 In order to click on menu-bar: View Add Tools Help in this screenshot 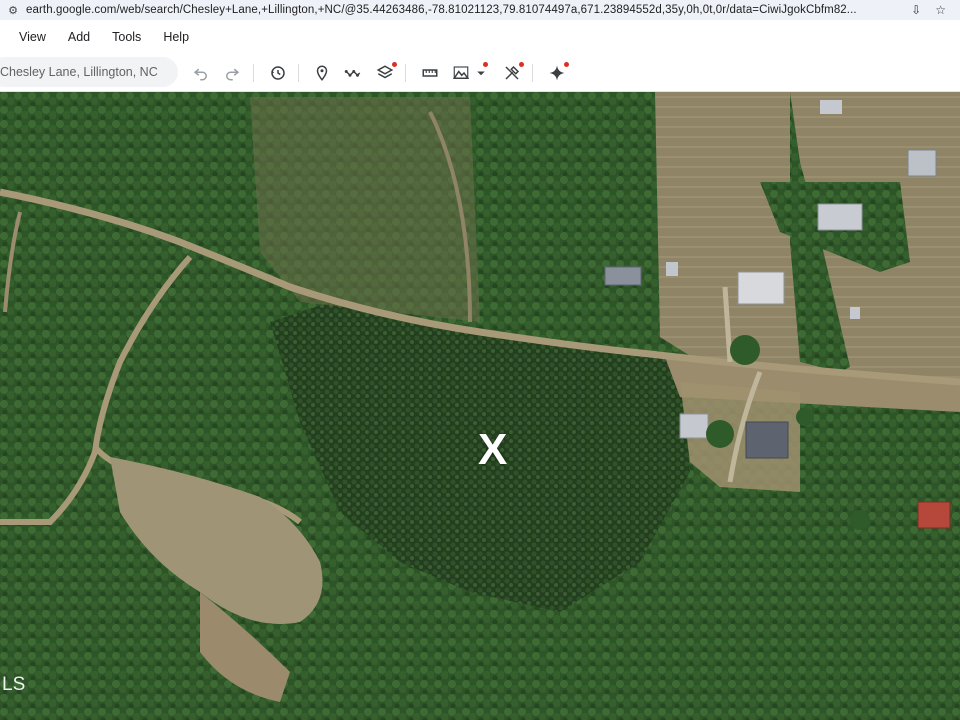, I will do `click(480, 37)`.